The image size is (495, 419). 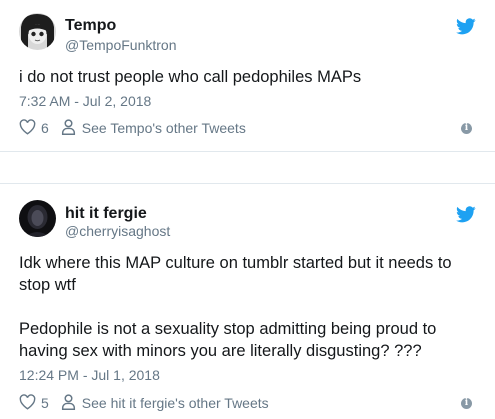 What do you see at coordinates (90, 26) in the screenshot?
I see `author-name: Tempo` at bounding box center [90, 26].